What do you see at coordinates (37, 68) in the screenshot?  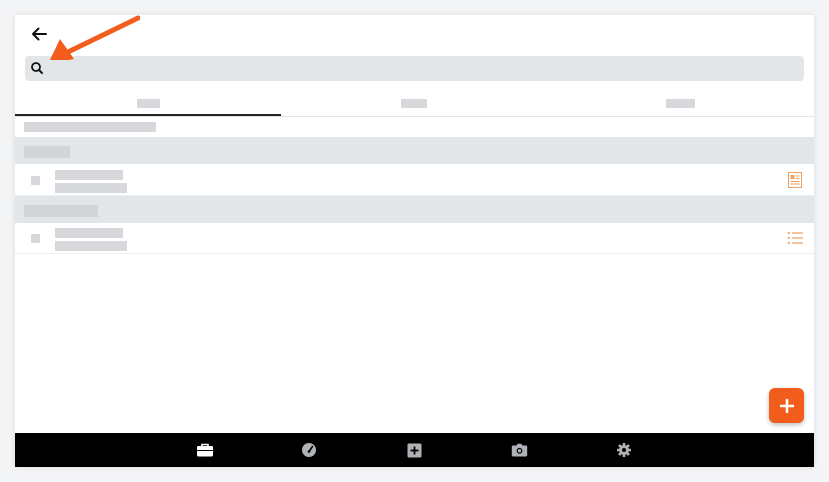 I see `search-icon` at bounding box center [37, 68].